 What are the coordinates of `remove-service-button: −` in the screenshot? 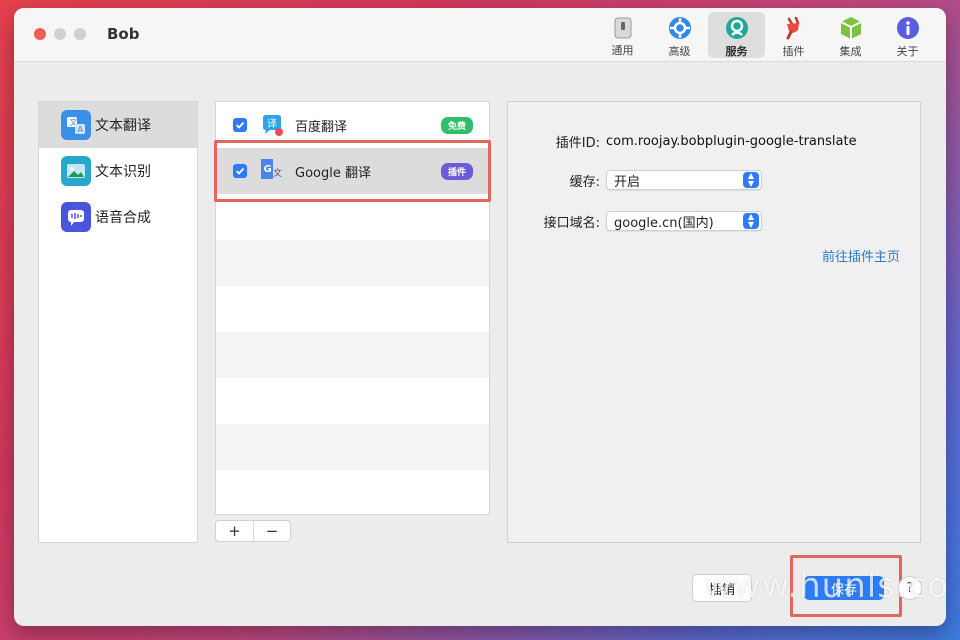 It's located at (271, 531).